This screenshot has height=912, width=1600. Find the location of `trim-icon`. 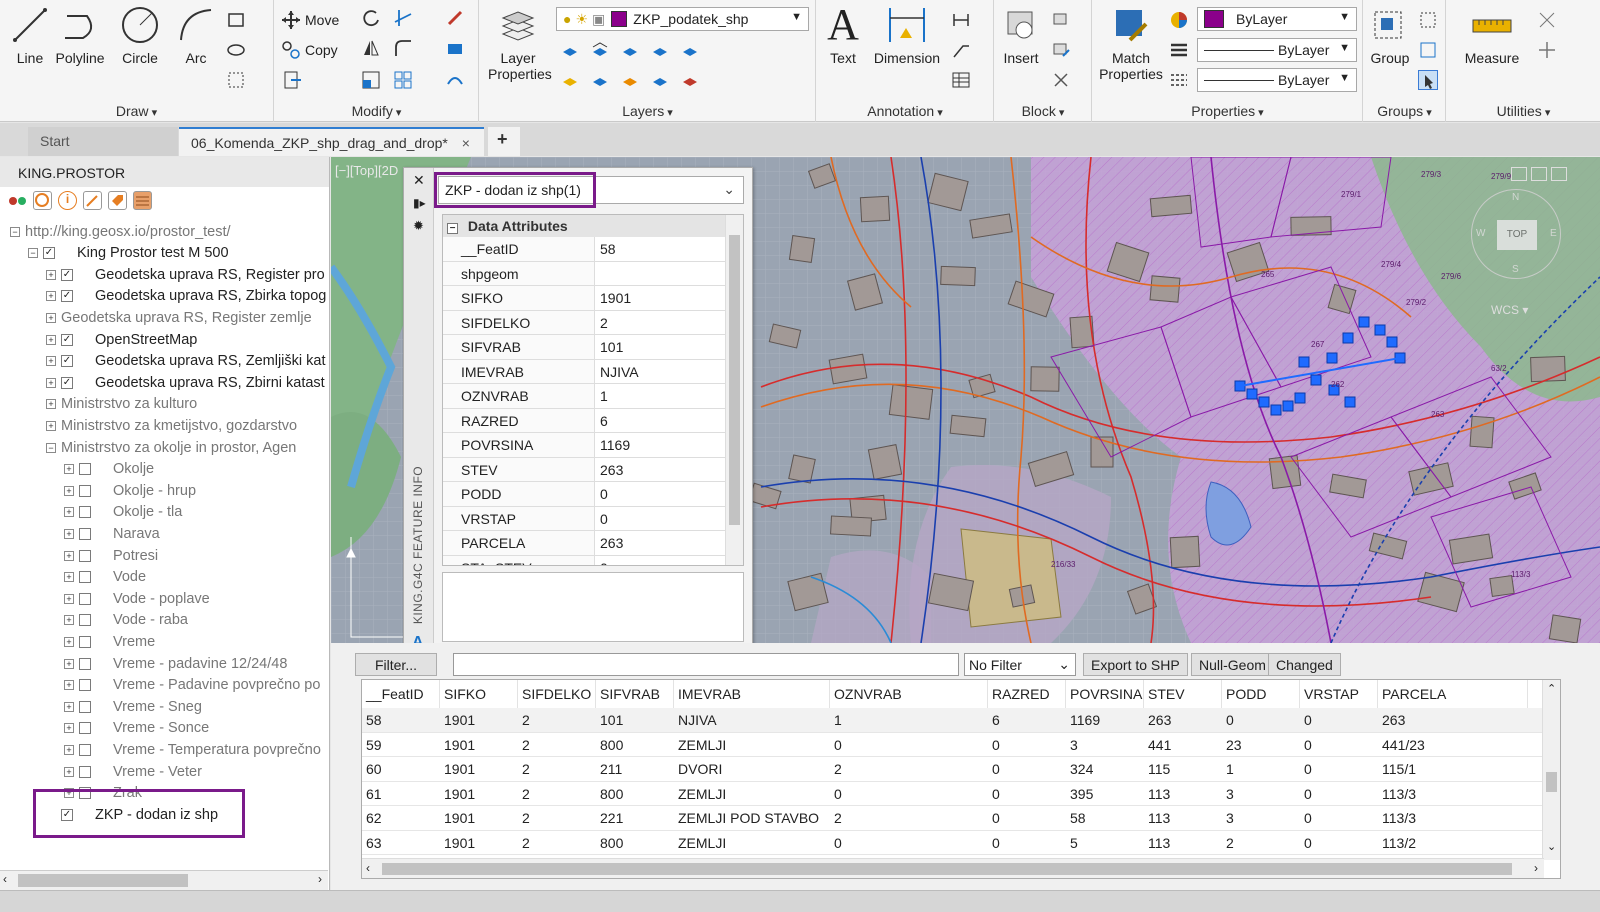

trim-icon is located at coordinates (403, 18).